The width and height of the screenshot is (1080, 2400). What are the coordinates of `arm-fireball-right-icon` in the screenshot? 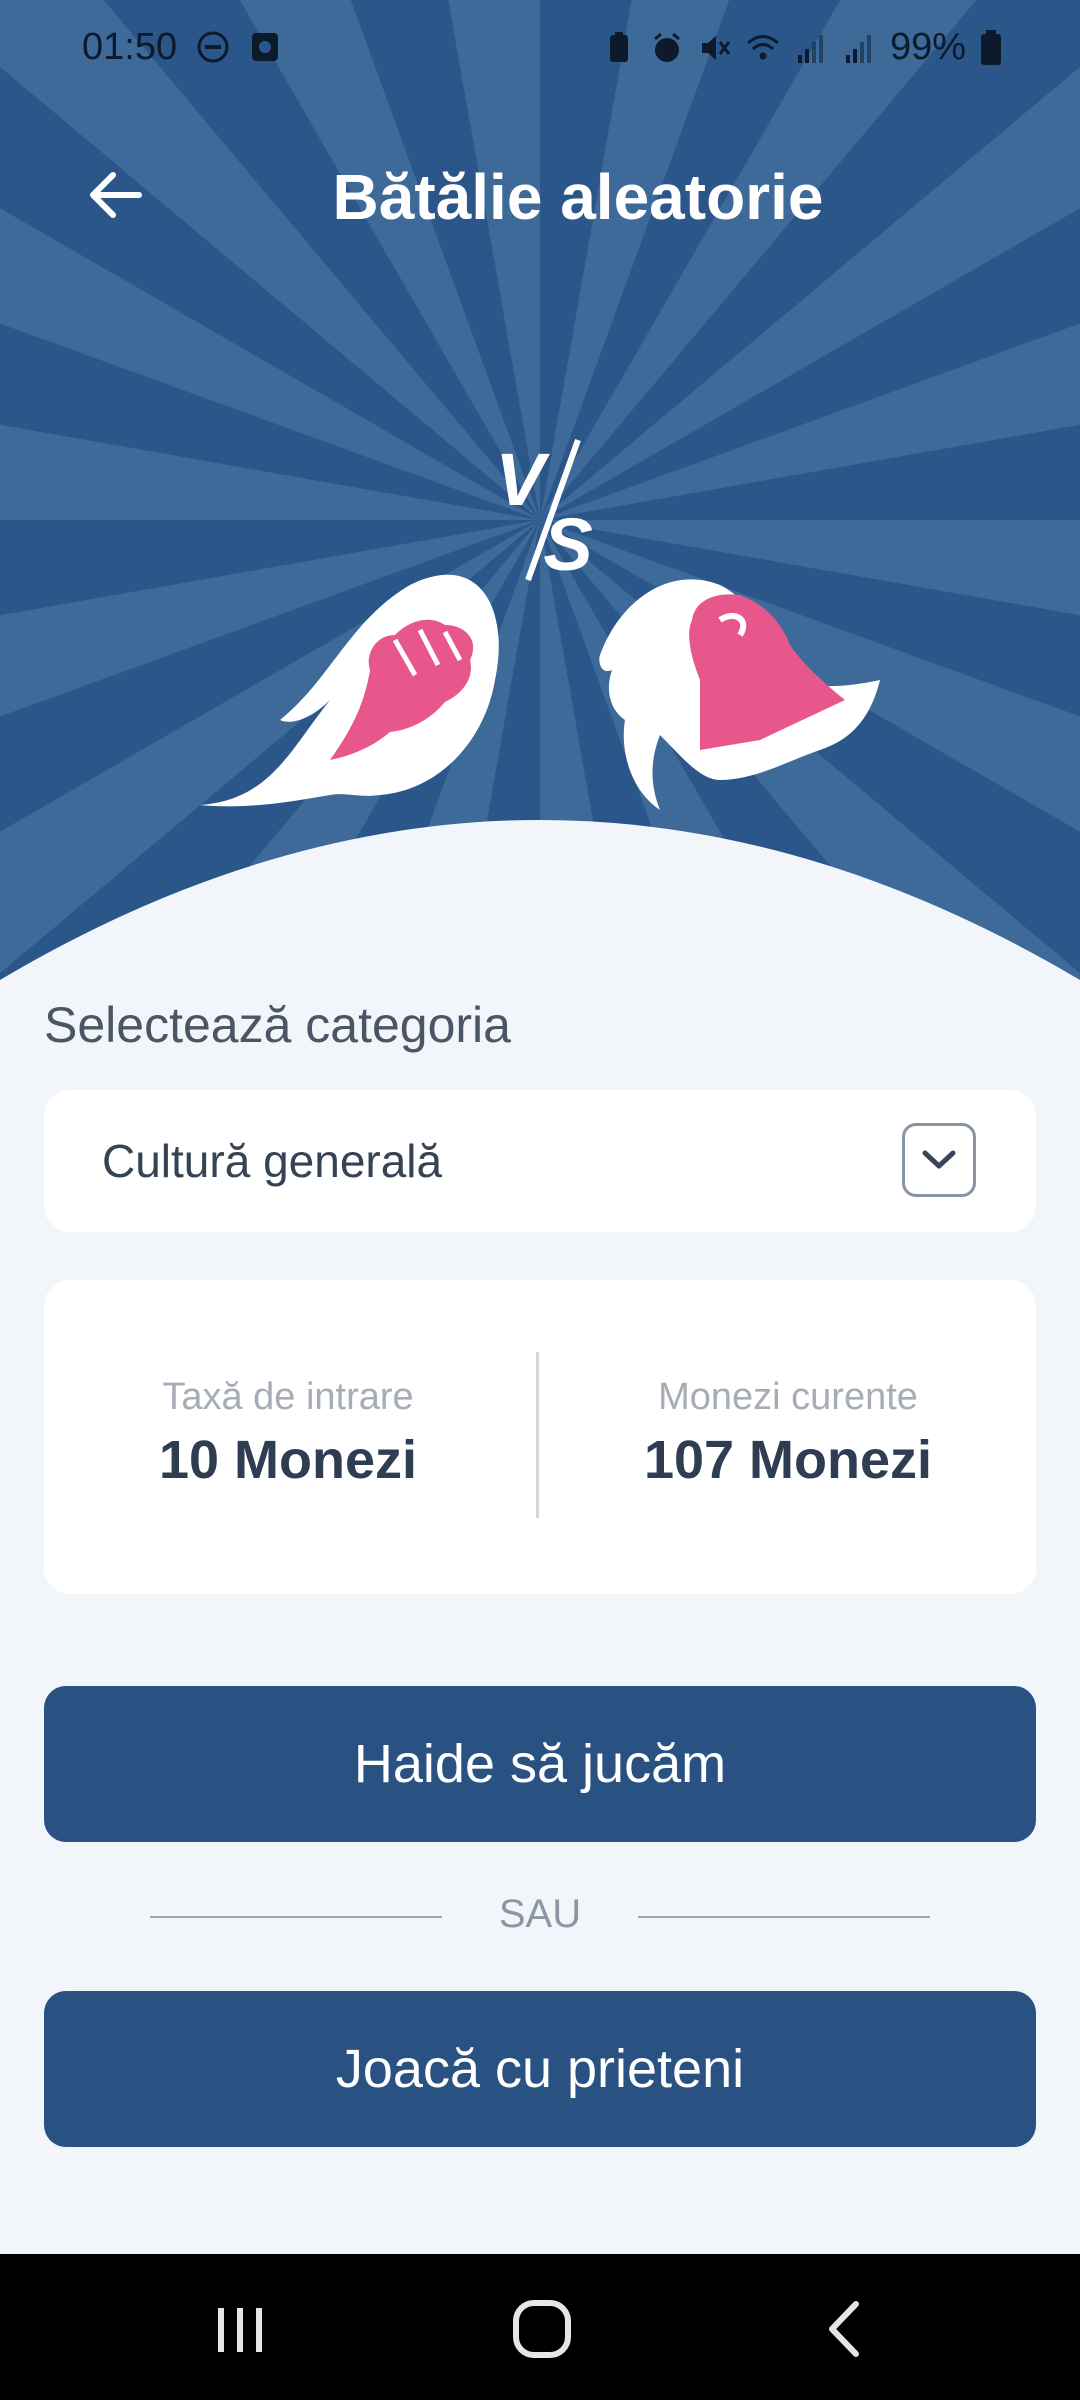 It's located at (739, 694).